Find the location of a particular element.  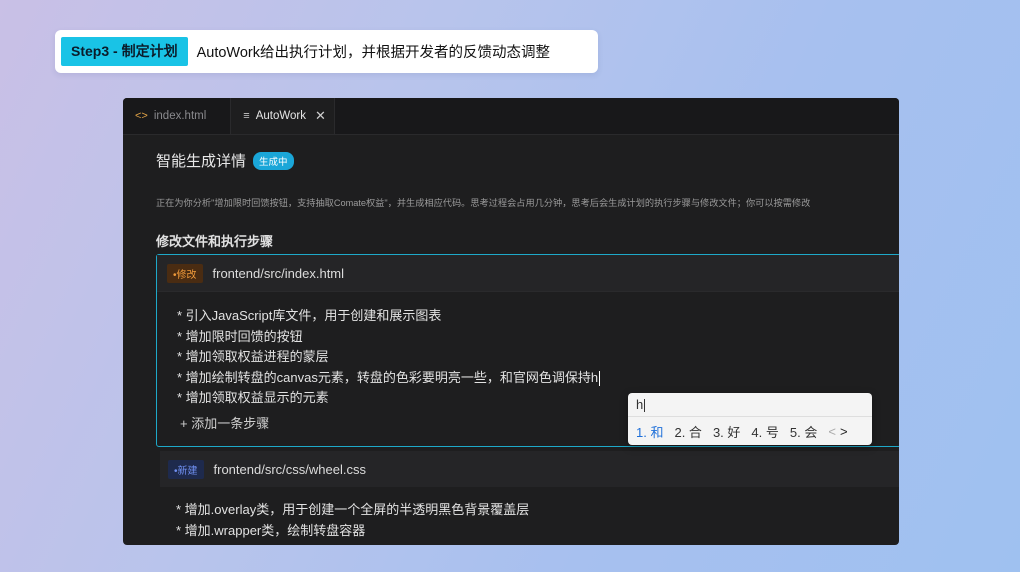

ime-candidate: 2. 合 is located at coordinates (687, 431).